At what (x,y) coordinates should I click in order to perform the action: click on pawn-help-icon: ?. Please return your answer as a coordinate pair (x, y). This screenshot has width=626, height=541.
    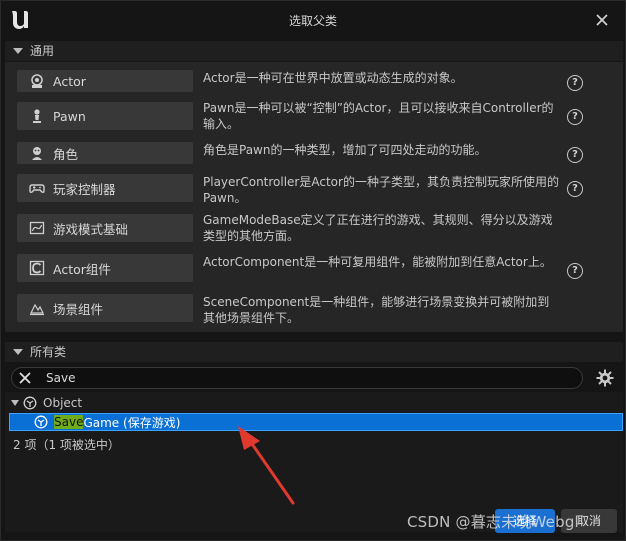
    Looking at the image, I should click on (575, 117).